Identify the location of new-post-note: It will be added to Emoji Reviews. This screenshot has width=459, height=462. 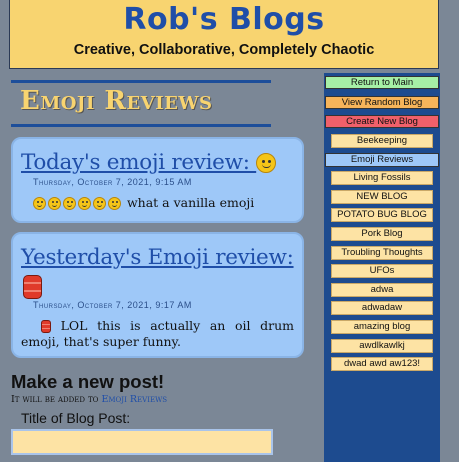
(89, 399).